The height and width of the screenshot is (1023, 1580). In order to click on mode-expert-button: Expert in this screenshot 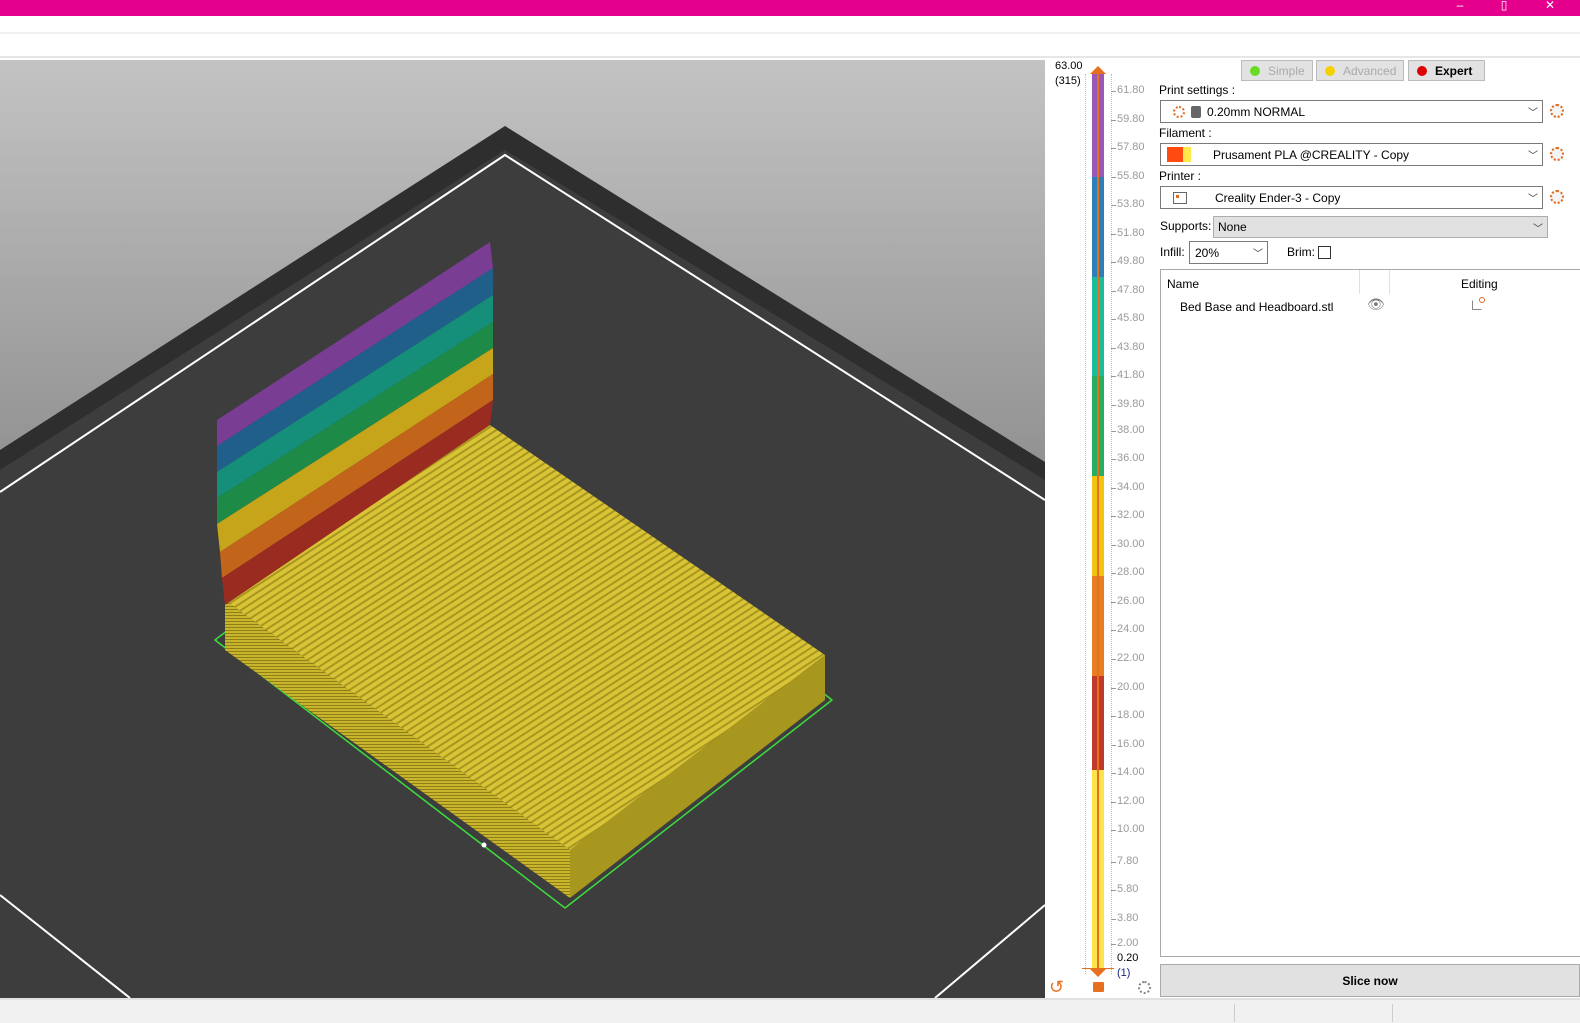, I will do `click(1446, 70)`.